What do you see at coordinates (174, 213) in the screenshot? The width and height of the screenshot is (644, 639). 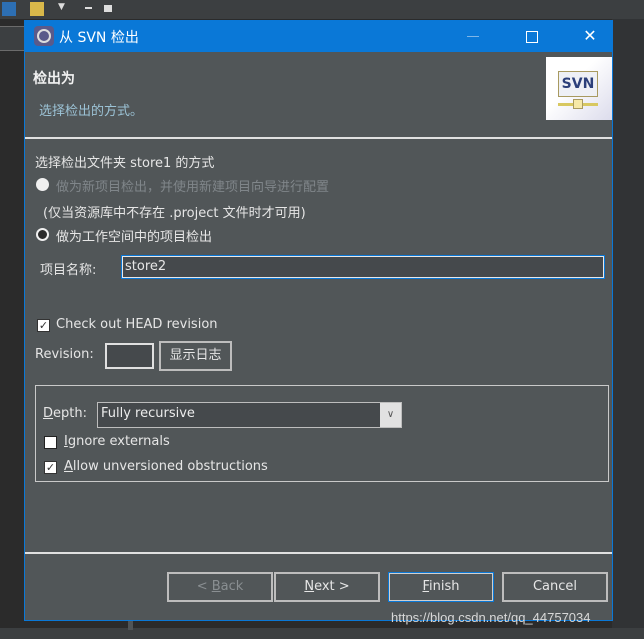 I see `new-project-note: (仅当资源库中不存在 .project 文件时才可用)` at bounding box center [174, 213].